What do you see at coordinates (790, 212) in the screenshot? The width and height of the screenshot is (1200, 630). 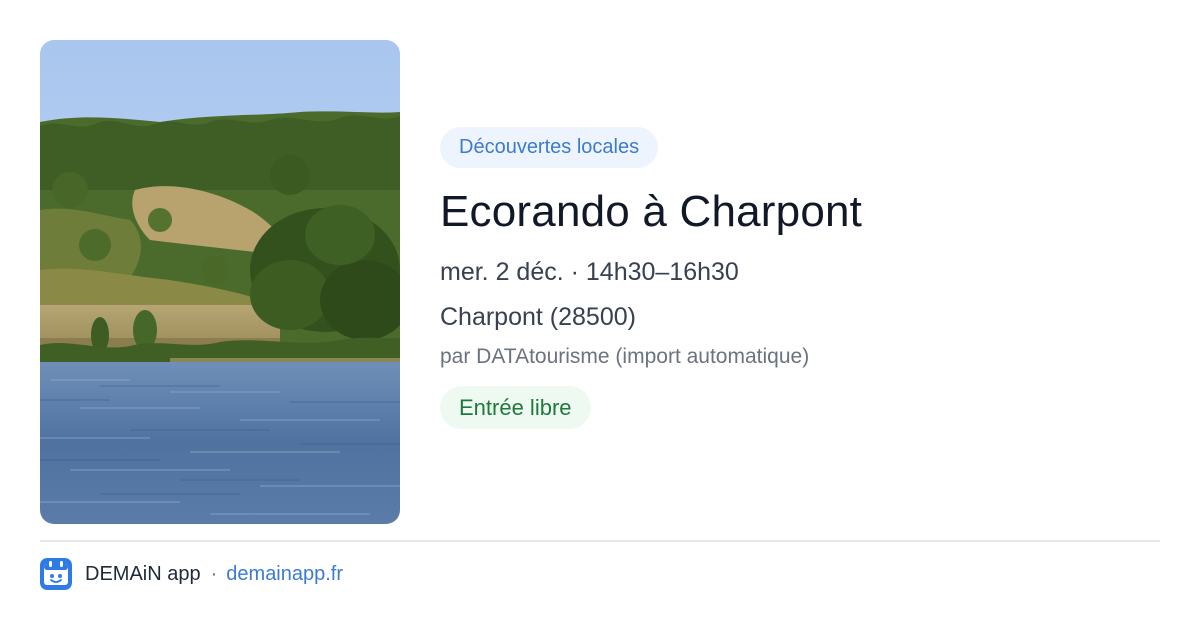 I see `event-title: Ecorando à Charpont` at bounding box center [790, 212].